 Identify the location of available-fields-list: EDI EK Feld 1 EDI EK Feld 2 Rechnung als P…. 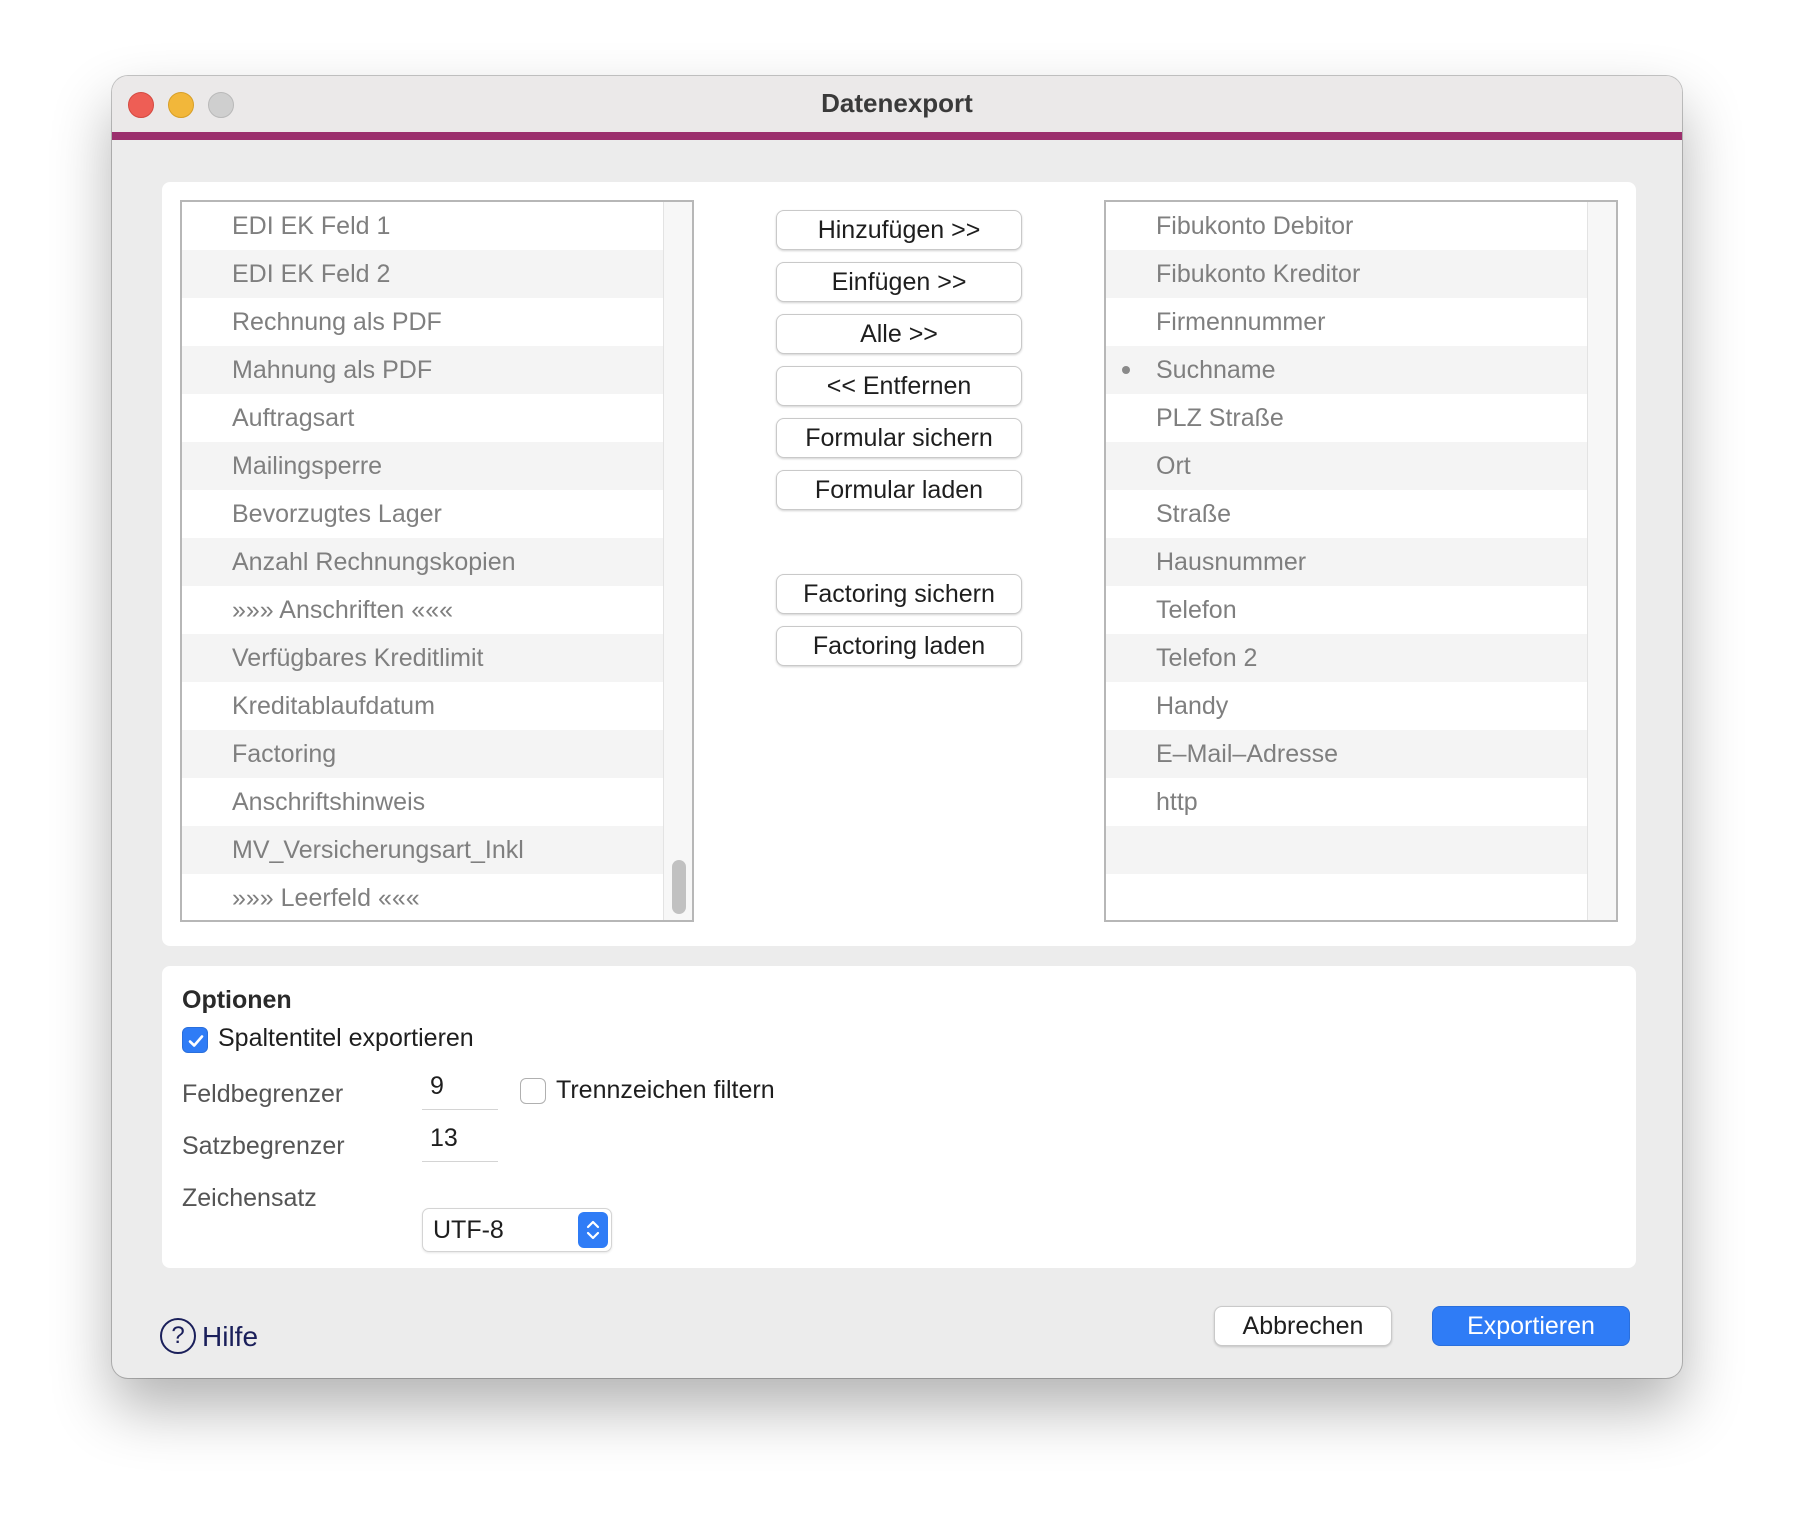
(437, 561).